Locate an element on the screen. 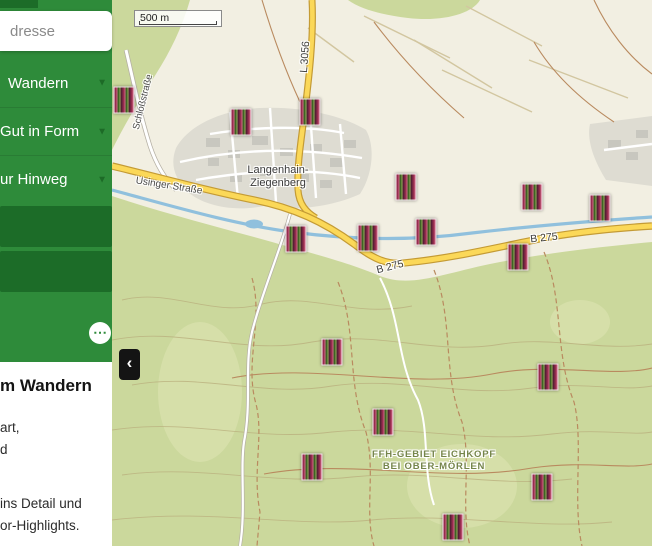 The height and width of the screenshot is (546, 652). sidebar-menu: Wandern ▼ Gut in Form ▼ ur Hinweg ▼ is located at coordinates (56, 131).